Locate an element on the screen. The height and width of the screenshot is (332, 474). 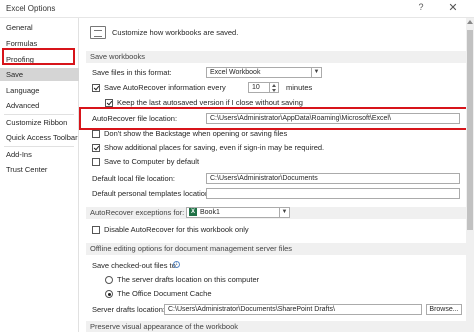
sidebar-item-language: Language is located at coordinates (39, 90).